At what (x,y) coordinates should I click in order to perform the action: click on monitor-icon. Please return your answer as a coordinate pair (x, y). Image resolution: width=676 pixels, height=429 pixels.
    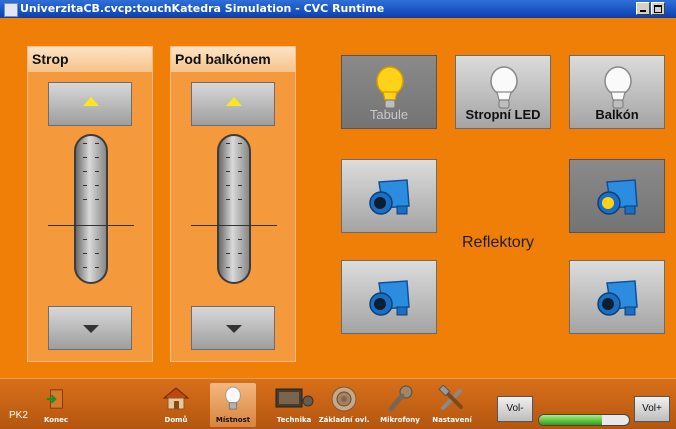
    Looking at the image, I should click on (294, 398).